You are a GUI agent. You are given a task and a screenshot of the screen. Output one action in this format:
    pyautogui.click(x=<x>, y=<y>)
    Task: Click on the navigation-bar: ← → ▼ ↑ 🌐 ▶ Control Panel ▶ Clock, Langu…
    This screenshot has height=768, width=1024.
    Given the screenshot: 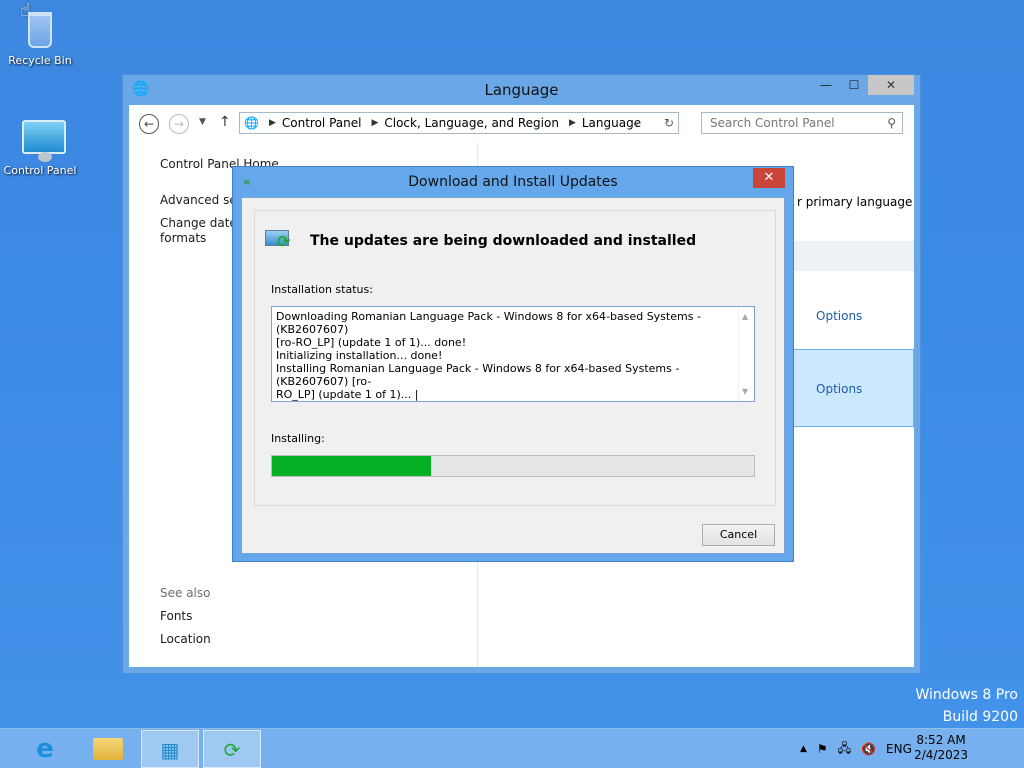 What is the action you would take?
    pyautogui.click(x=521, y=124)
    